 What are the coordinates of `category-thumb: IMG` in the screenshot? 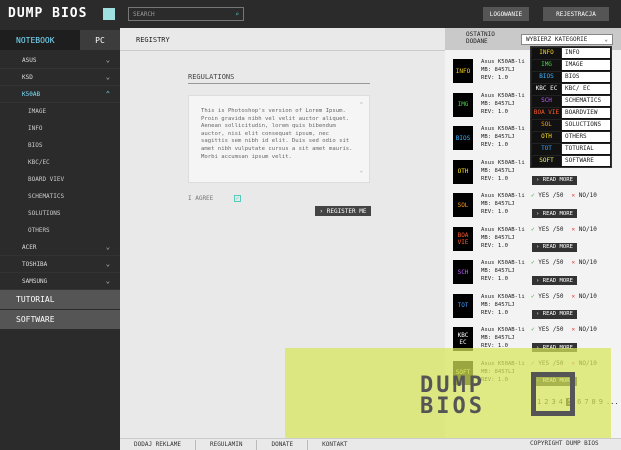 It's located at (463, 104).